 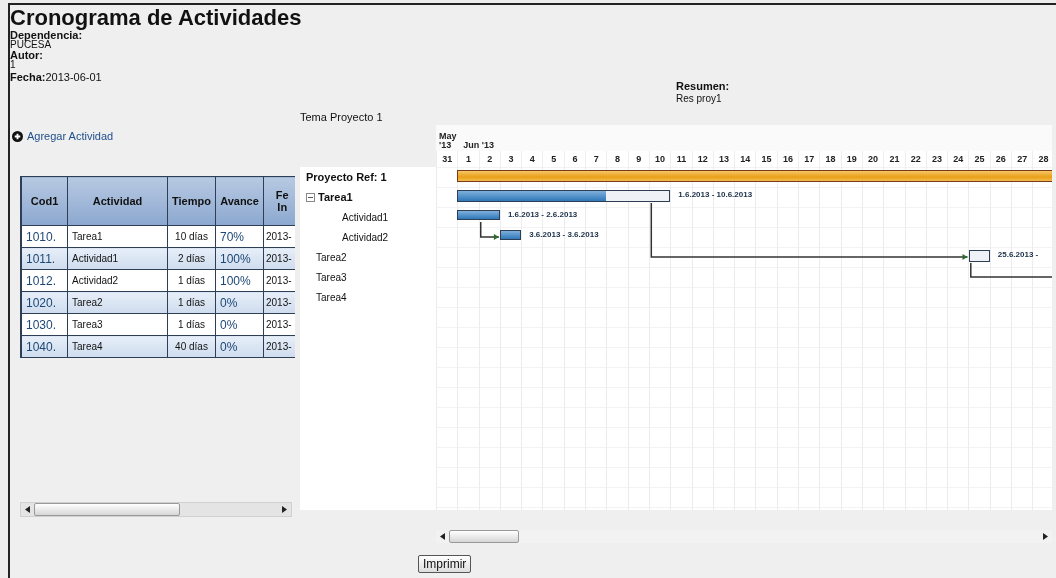 What do you see at coordinates (365, 237) in the screenshot?
I see `task-name: Actividad2` at bounding box center [365, 237].